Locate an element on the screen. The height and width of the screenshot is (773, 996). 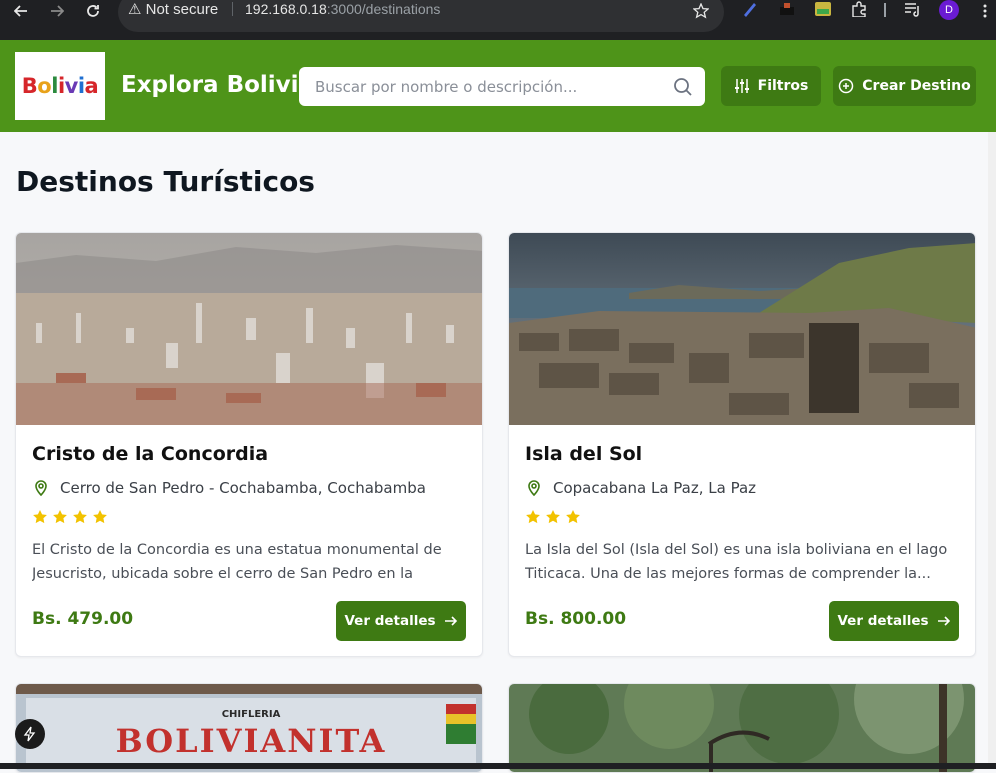
destination-title: Isla del Sol is located at coordinates (583, 454).